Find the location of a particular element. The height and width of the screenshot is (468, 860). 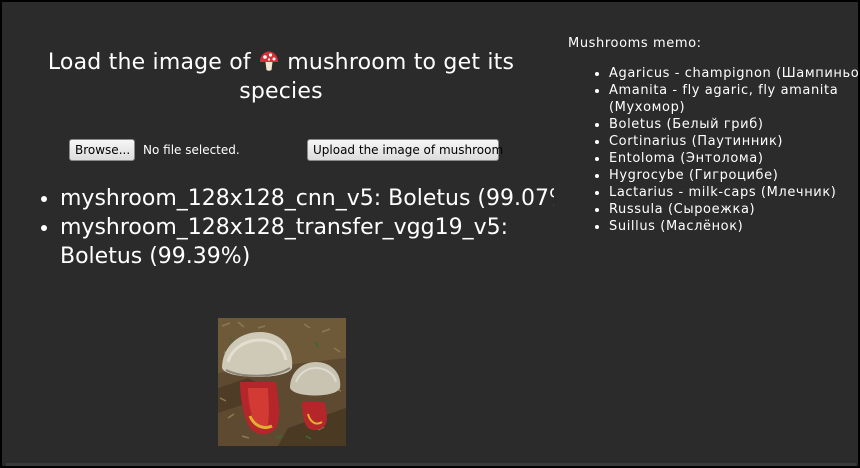

memo-item-boletus: Boletus (Белый гриб) is located at coordinates (734, 124).